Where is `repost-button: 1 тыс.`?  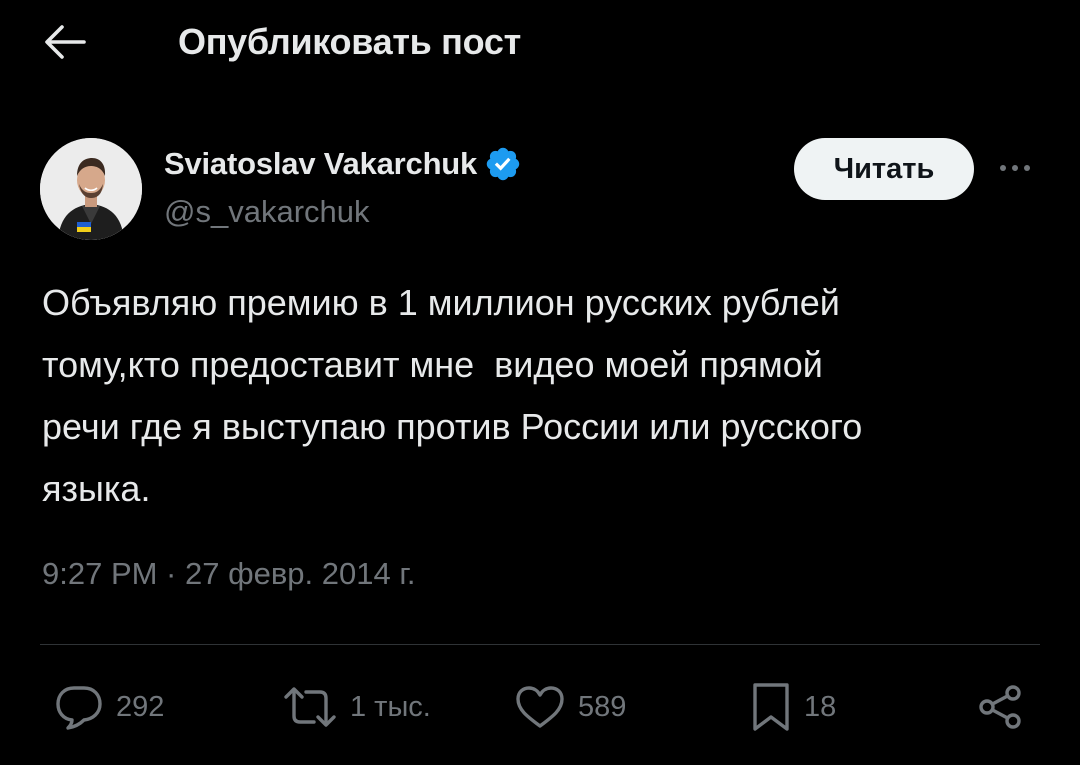
repost-button: 1 тыс. is located at coordinates (356, 707).